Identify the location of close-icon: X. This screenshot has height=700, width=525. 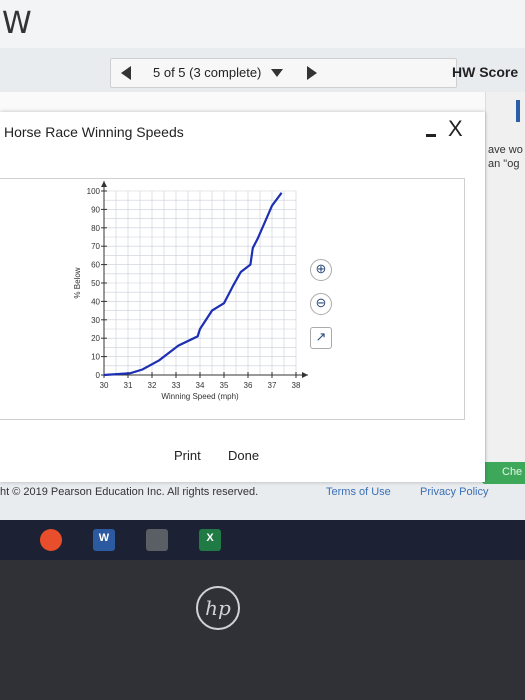
(455, 129).